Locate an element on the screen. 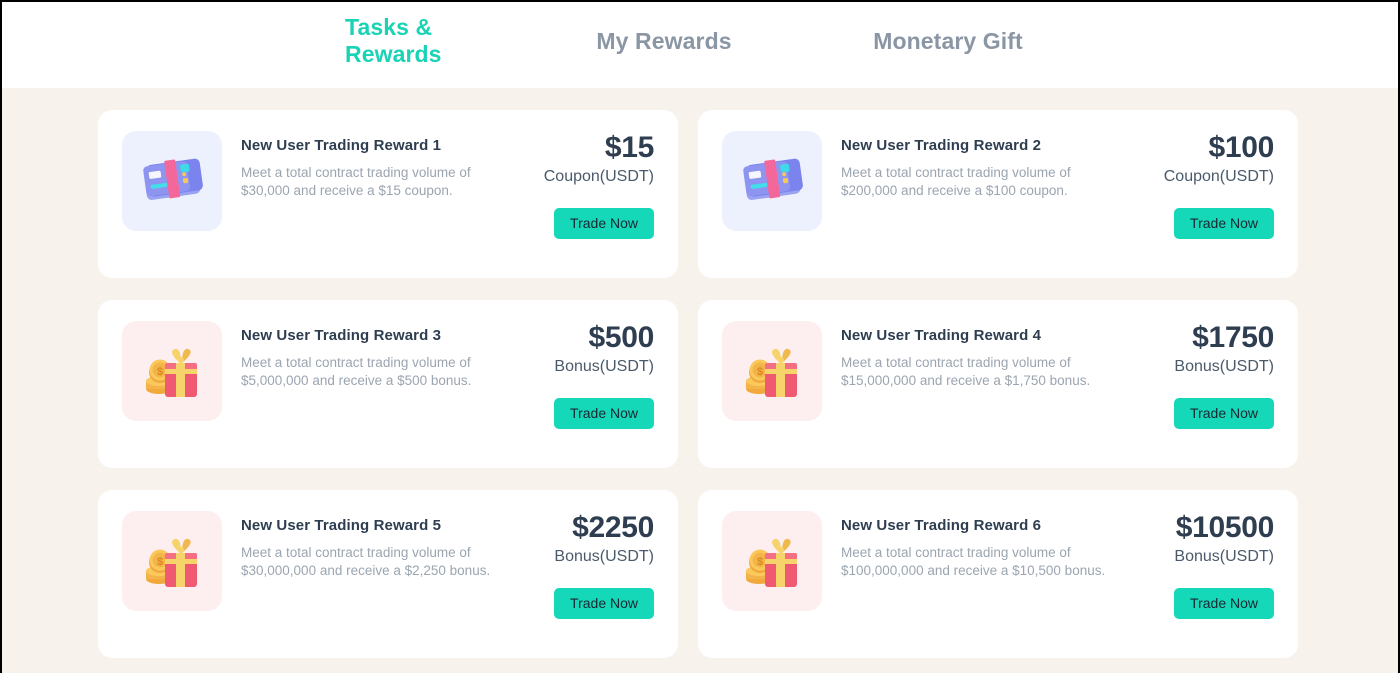  tab-tasks-and-rewards: Tasks & Rewards is located at coordinates (437, 45).